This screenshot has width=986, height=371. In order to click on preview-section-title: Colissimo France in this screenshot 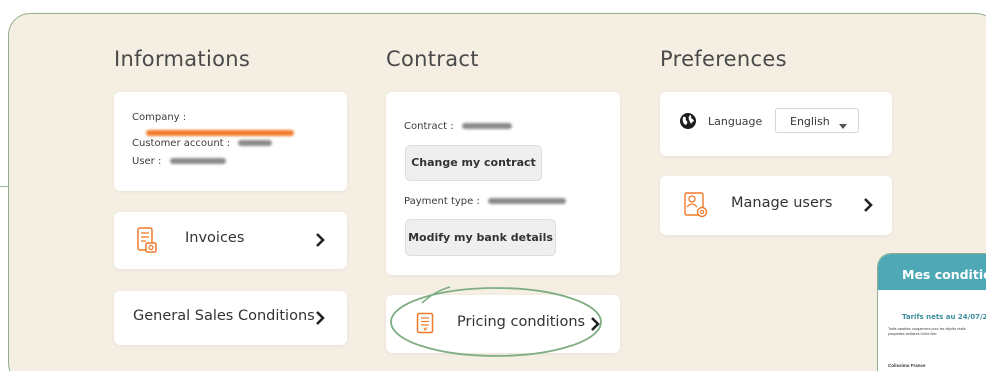, I will do `click(907, 365)`.